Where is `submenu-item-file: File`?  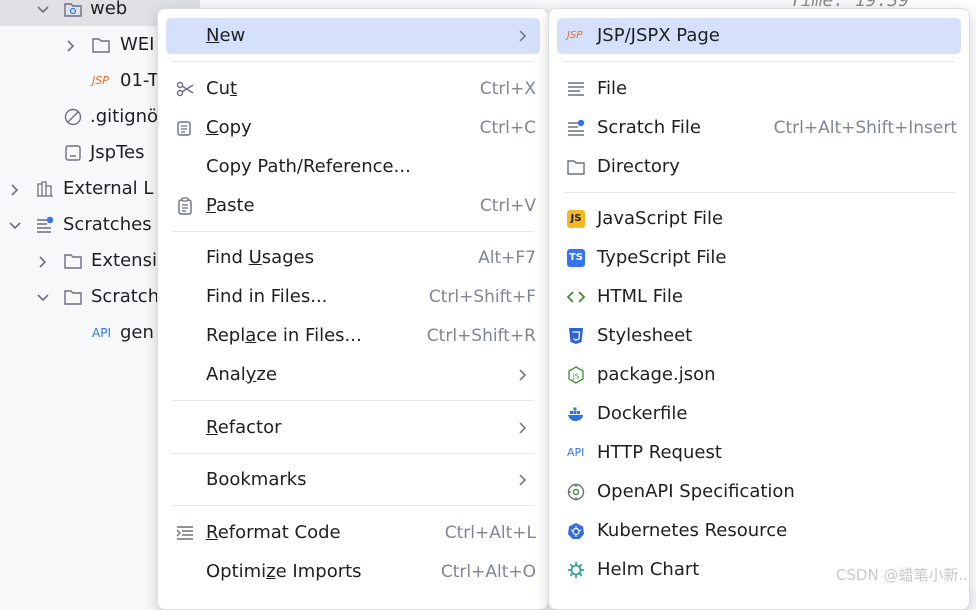 submenu-item-file: File is located at coordinates (759, 89).